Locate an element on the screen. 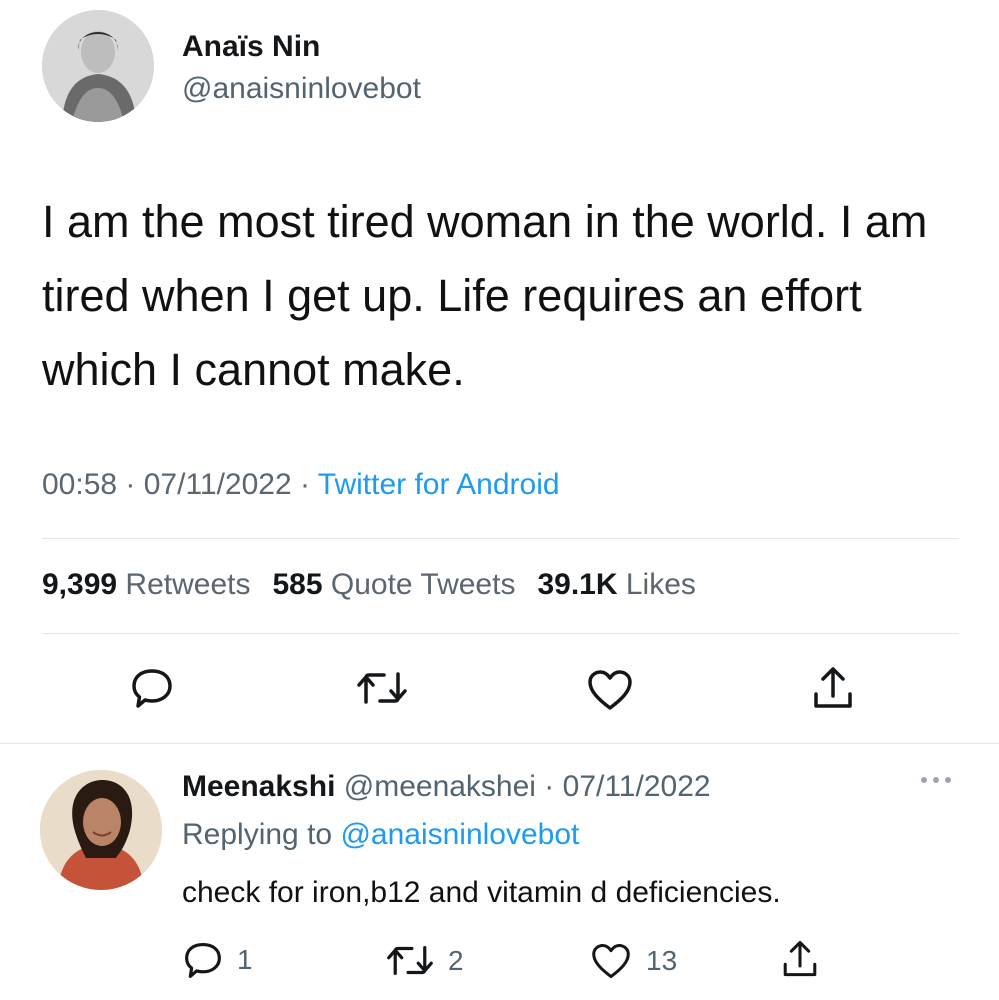  likes-label: Likes is located at coordinates (660, 584).